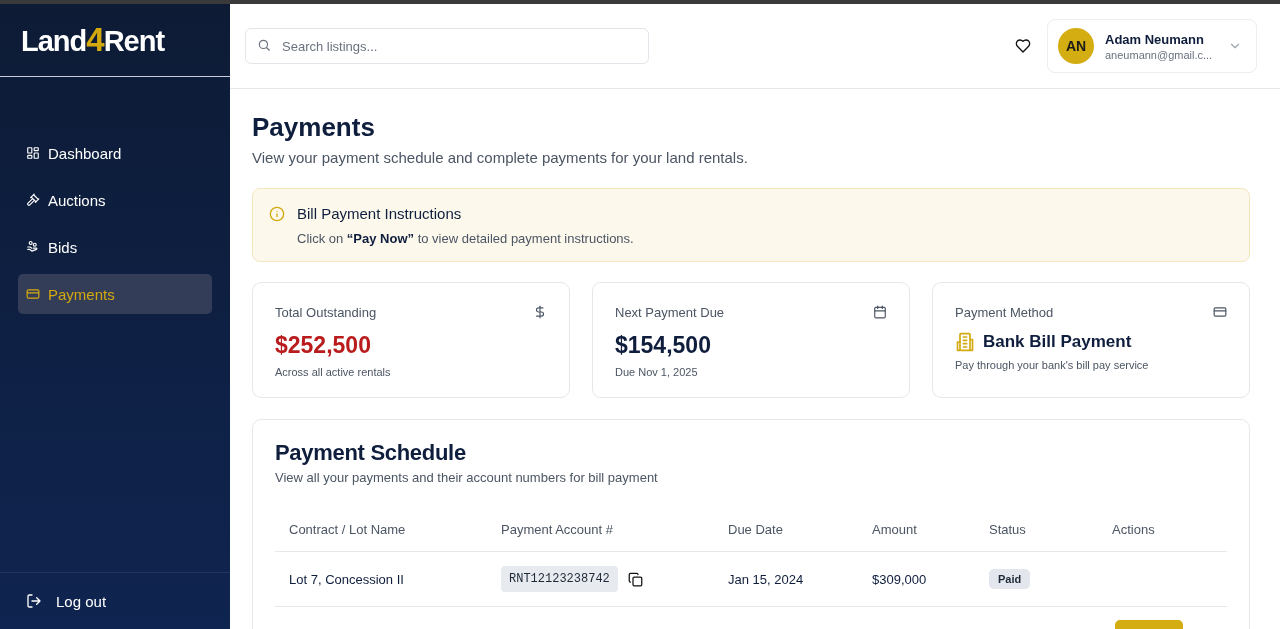 The image size is (1280, 629). Describe the element at coordinates (467, 477) in the screenshot. I see `section-subtitle: View all your payments and their account numbers for bill payment` at that location.